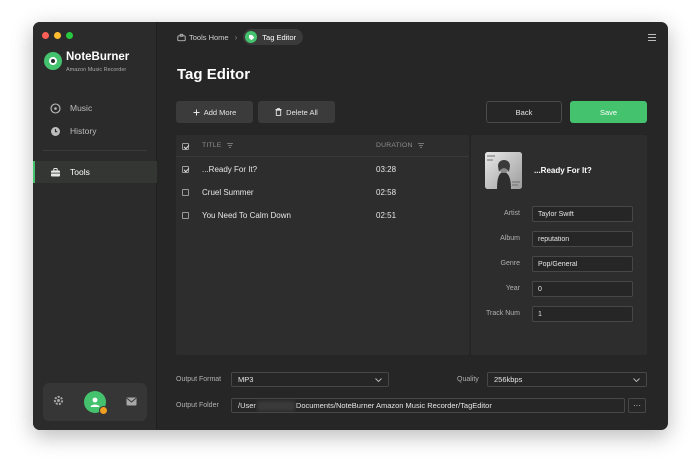 Image resolution: width=700 pixels, height=473 pixels. Describe the element at coordinates (230, 169) in the screenshot. I see `track-title: ...Ready For It?` at that location.